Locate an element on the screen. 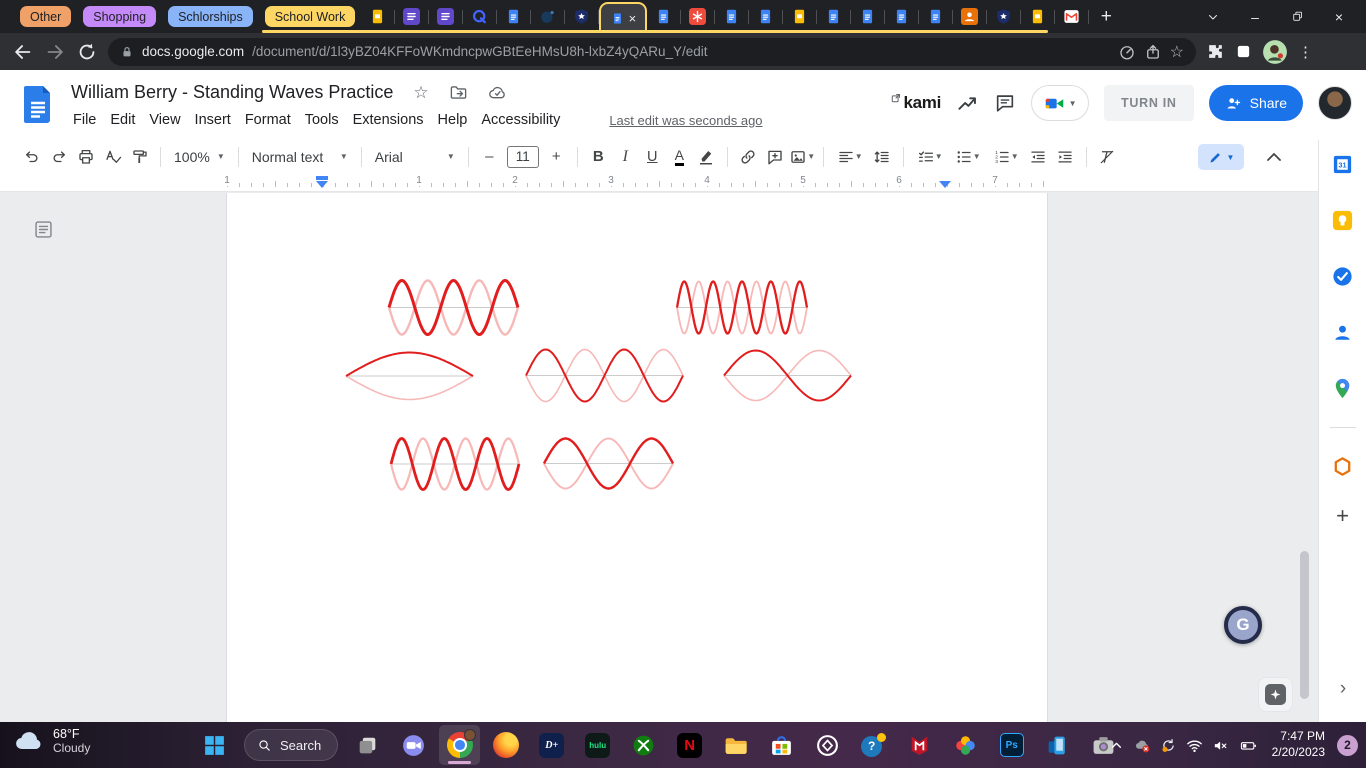  close-tab-icon: × is located at coordinates (633, 18).